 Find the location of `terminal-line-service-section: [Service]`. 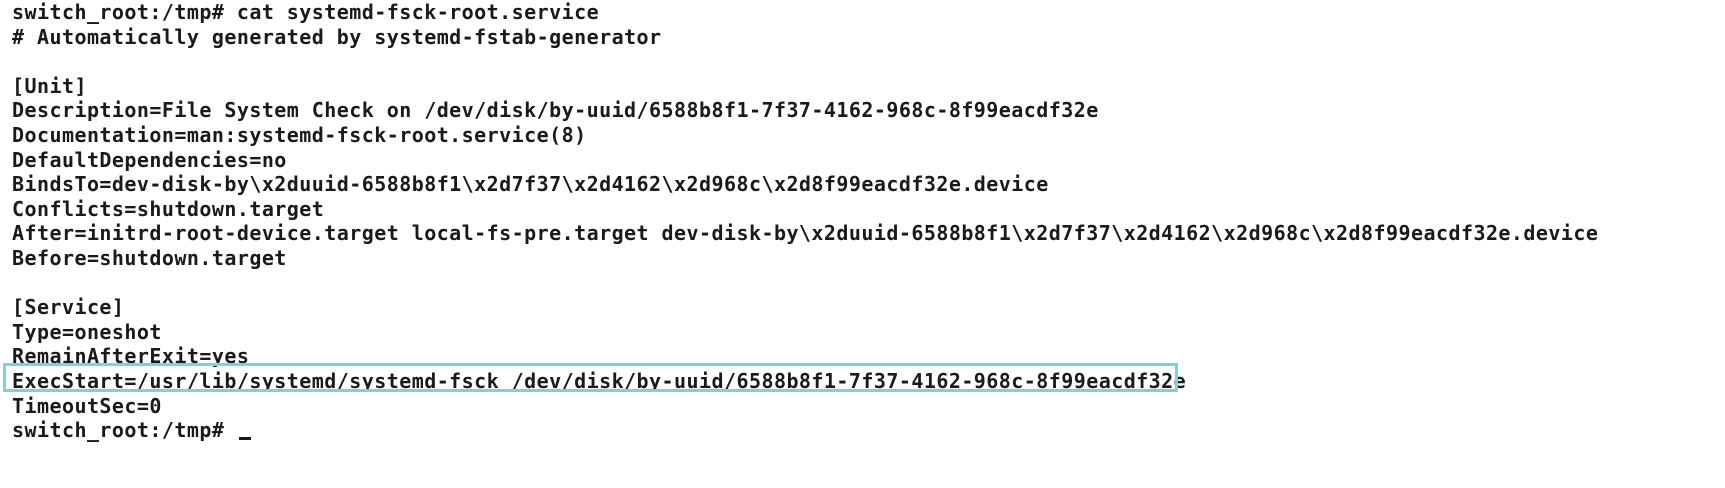

terminal-line-service-section: [Service] is located at coordinates (68, 307).